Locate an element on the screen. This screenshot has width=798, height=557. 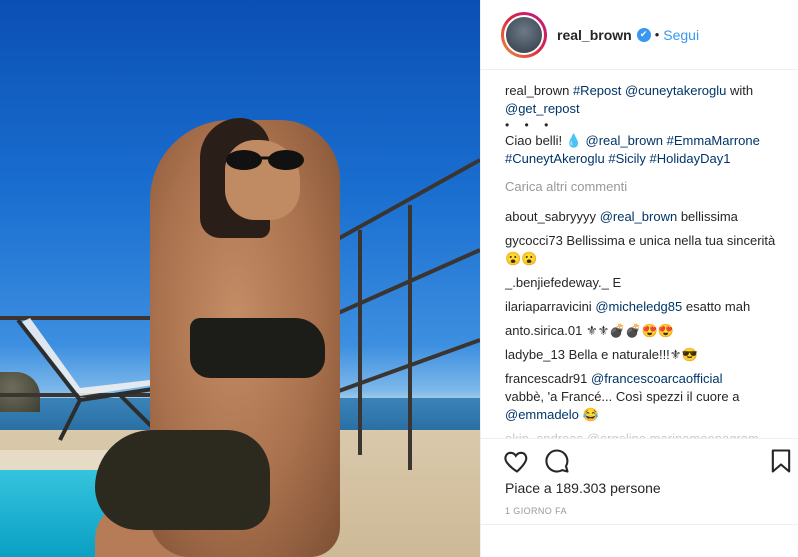
comment-username: about_sabryyyy is located at coordinates (550, 216).